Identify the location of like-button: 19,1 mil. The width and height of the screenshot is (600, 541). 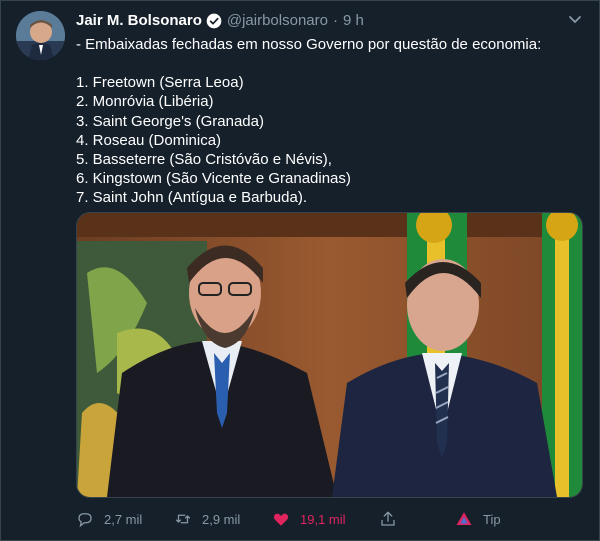
(309, 519).